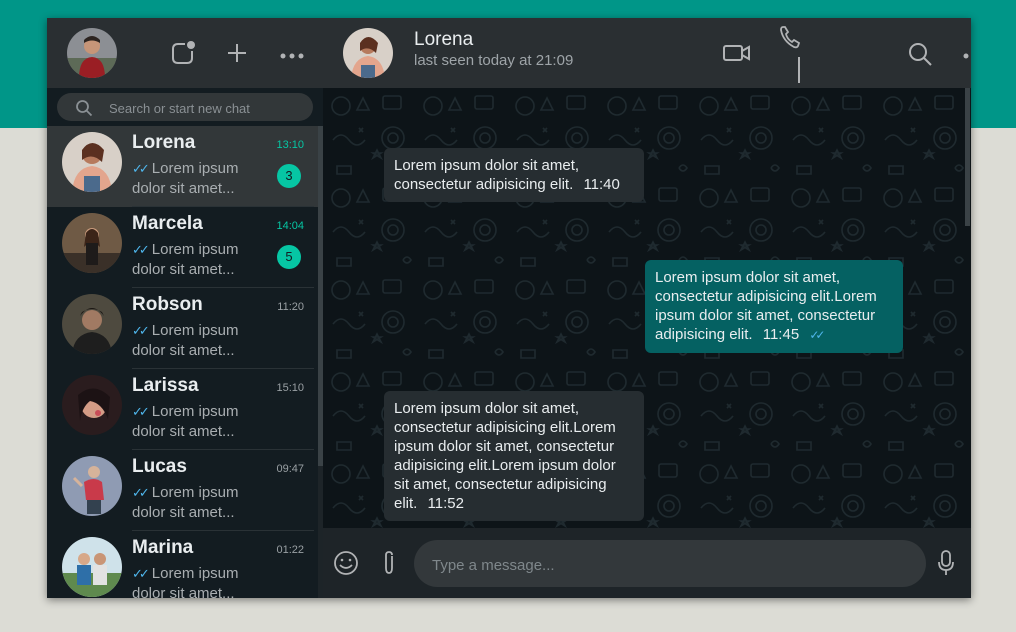  Describe the element at coordinates (781, 334) in the screenshot. I see `message-time: 11:45` at that location.